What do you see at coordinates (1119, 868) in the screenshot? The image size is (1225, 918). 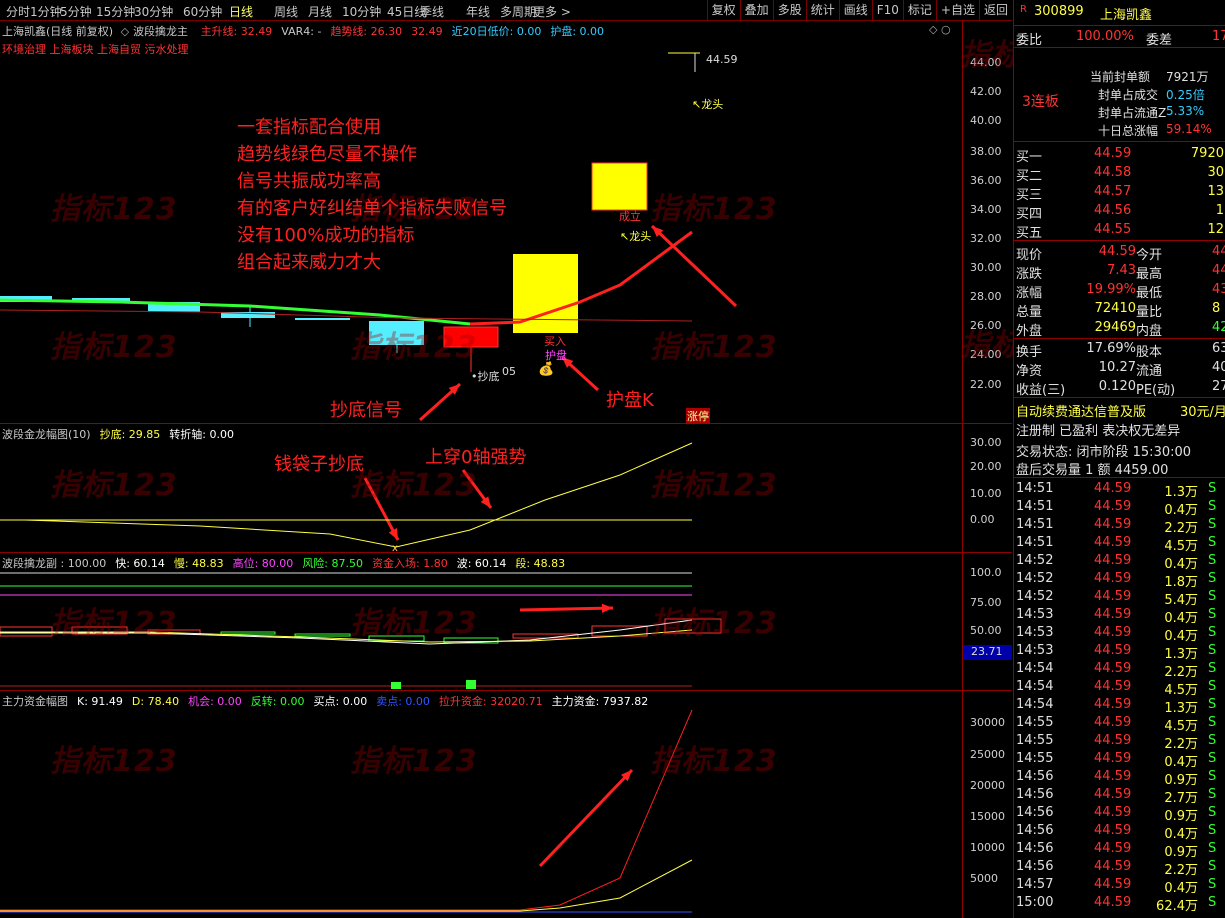 I see `tick-row: 14:56 44.59 2.2万 S` at bounding box center [1119, 868].